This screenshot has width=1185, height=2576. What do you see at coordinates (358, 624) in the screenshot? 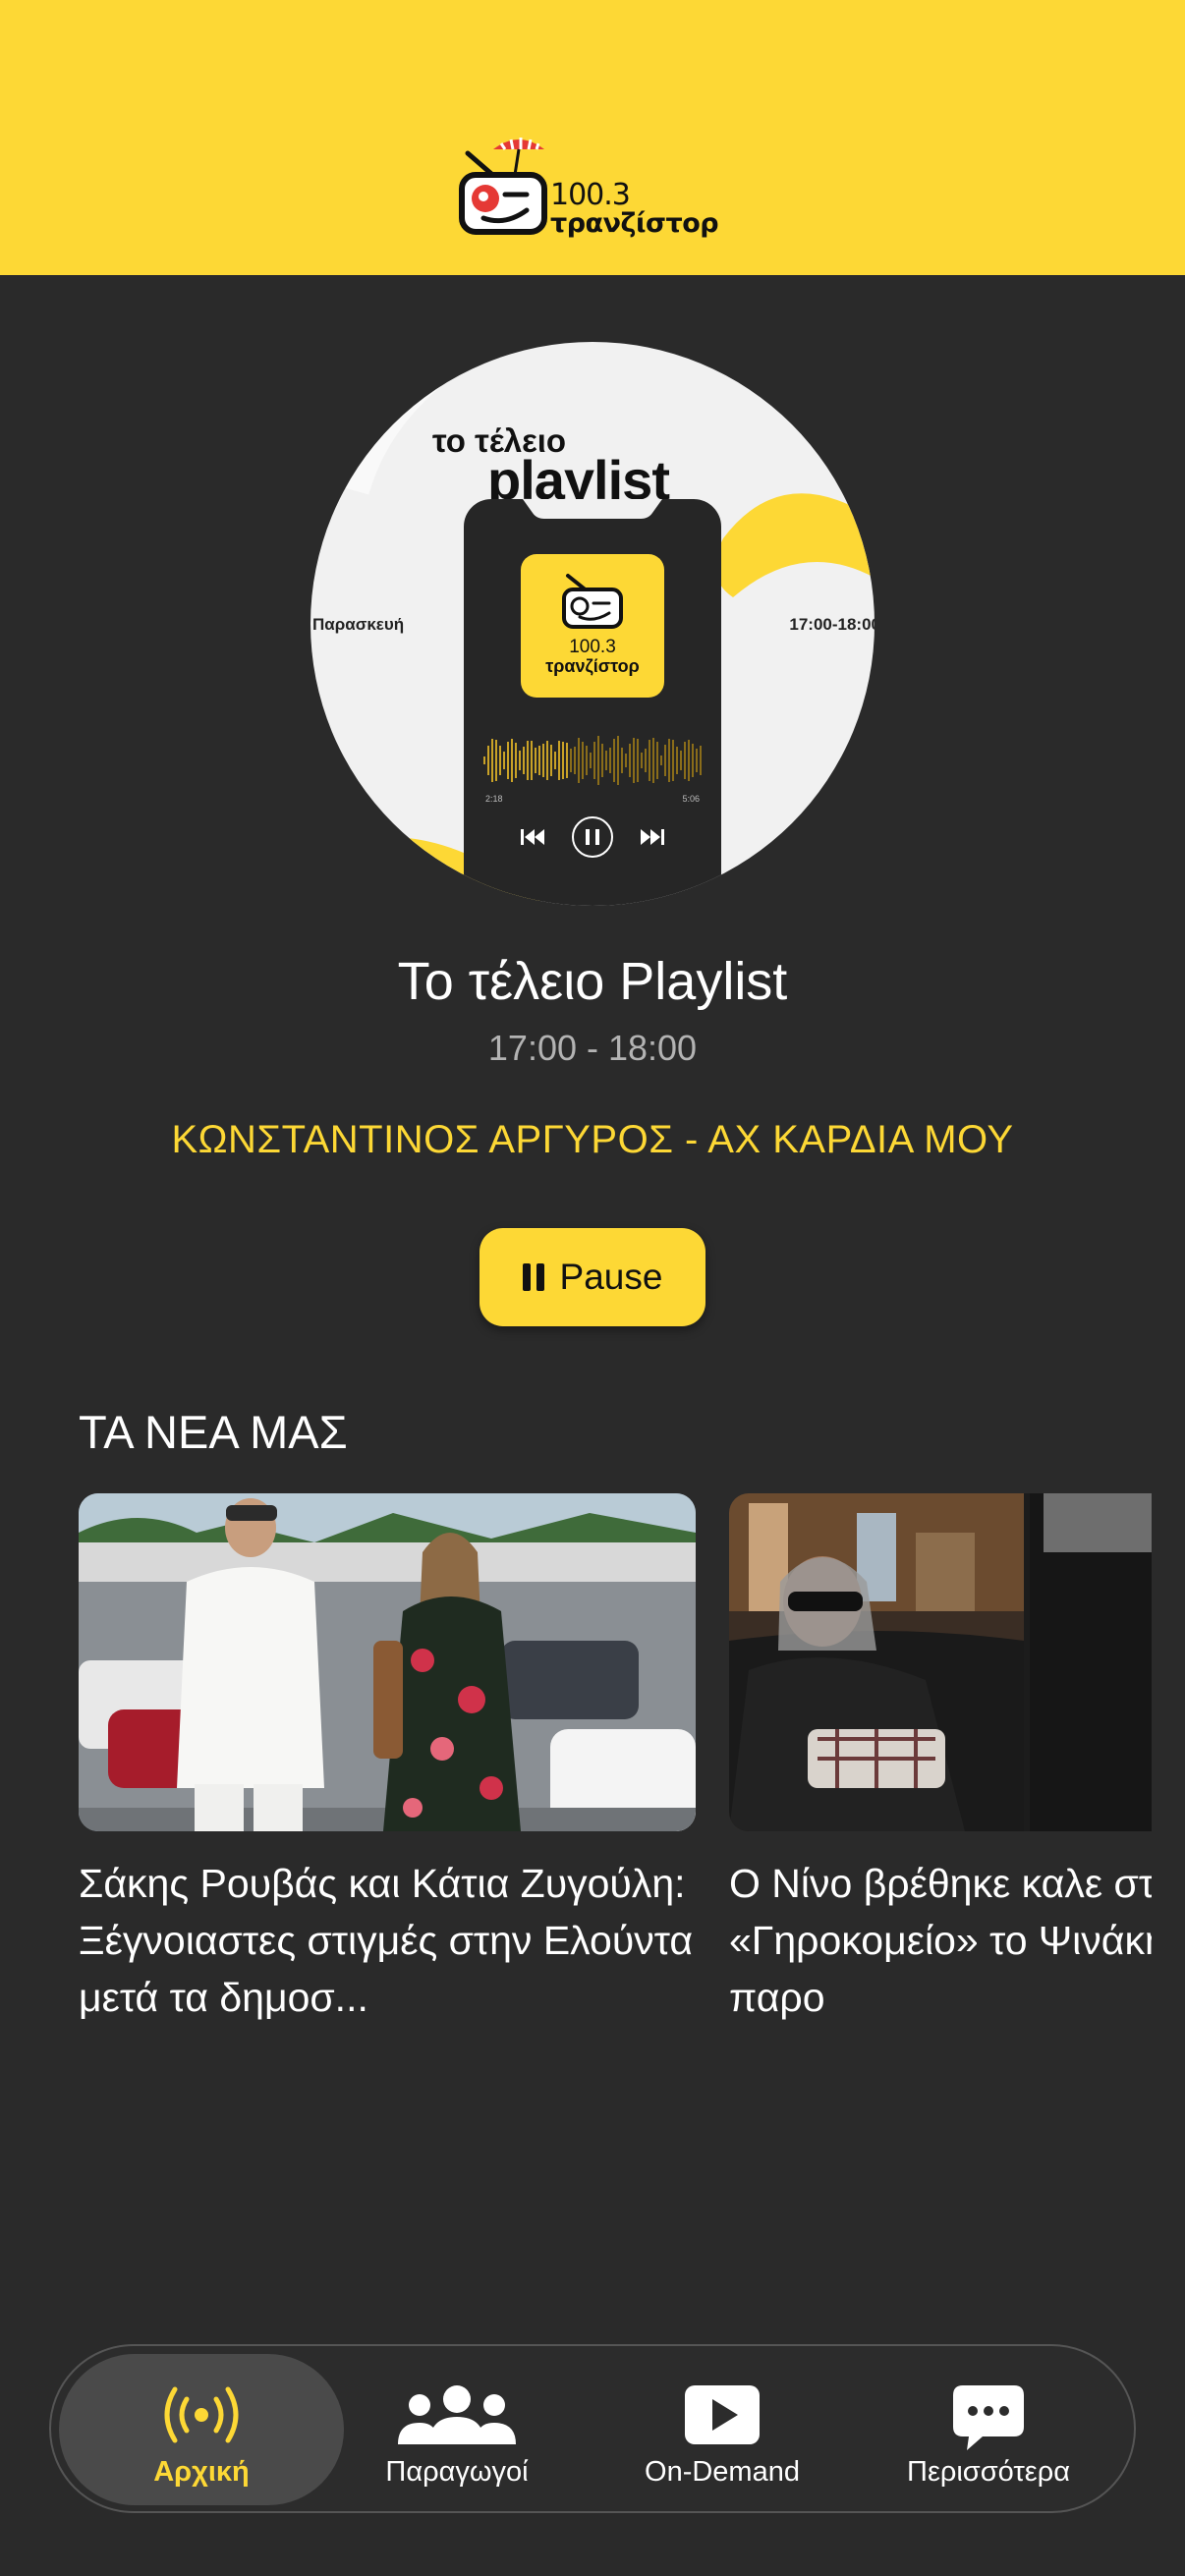
I see `artwork-day: Παρασκευή` at bounding box center [358, 624].